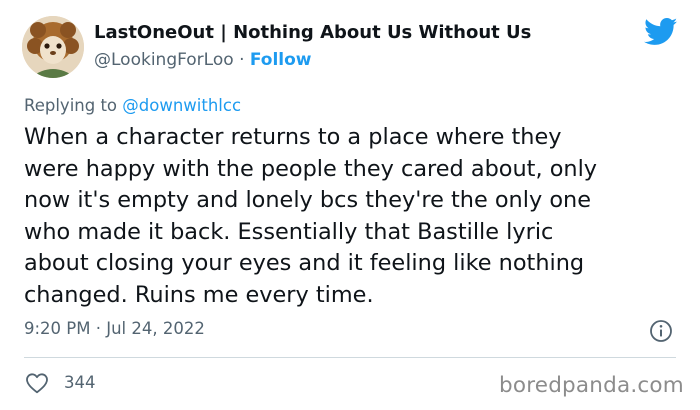  I want to click on avatar-image, so click(53, 47).